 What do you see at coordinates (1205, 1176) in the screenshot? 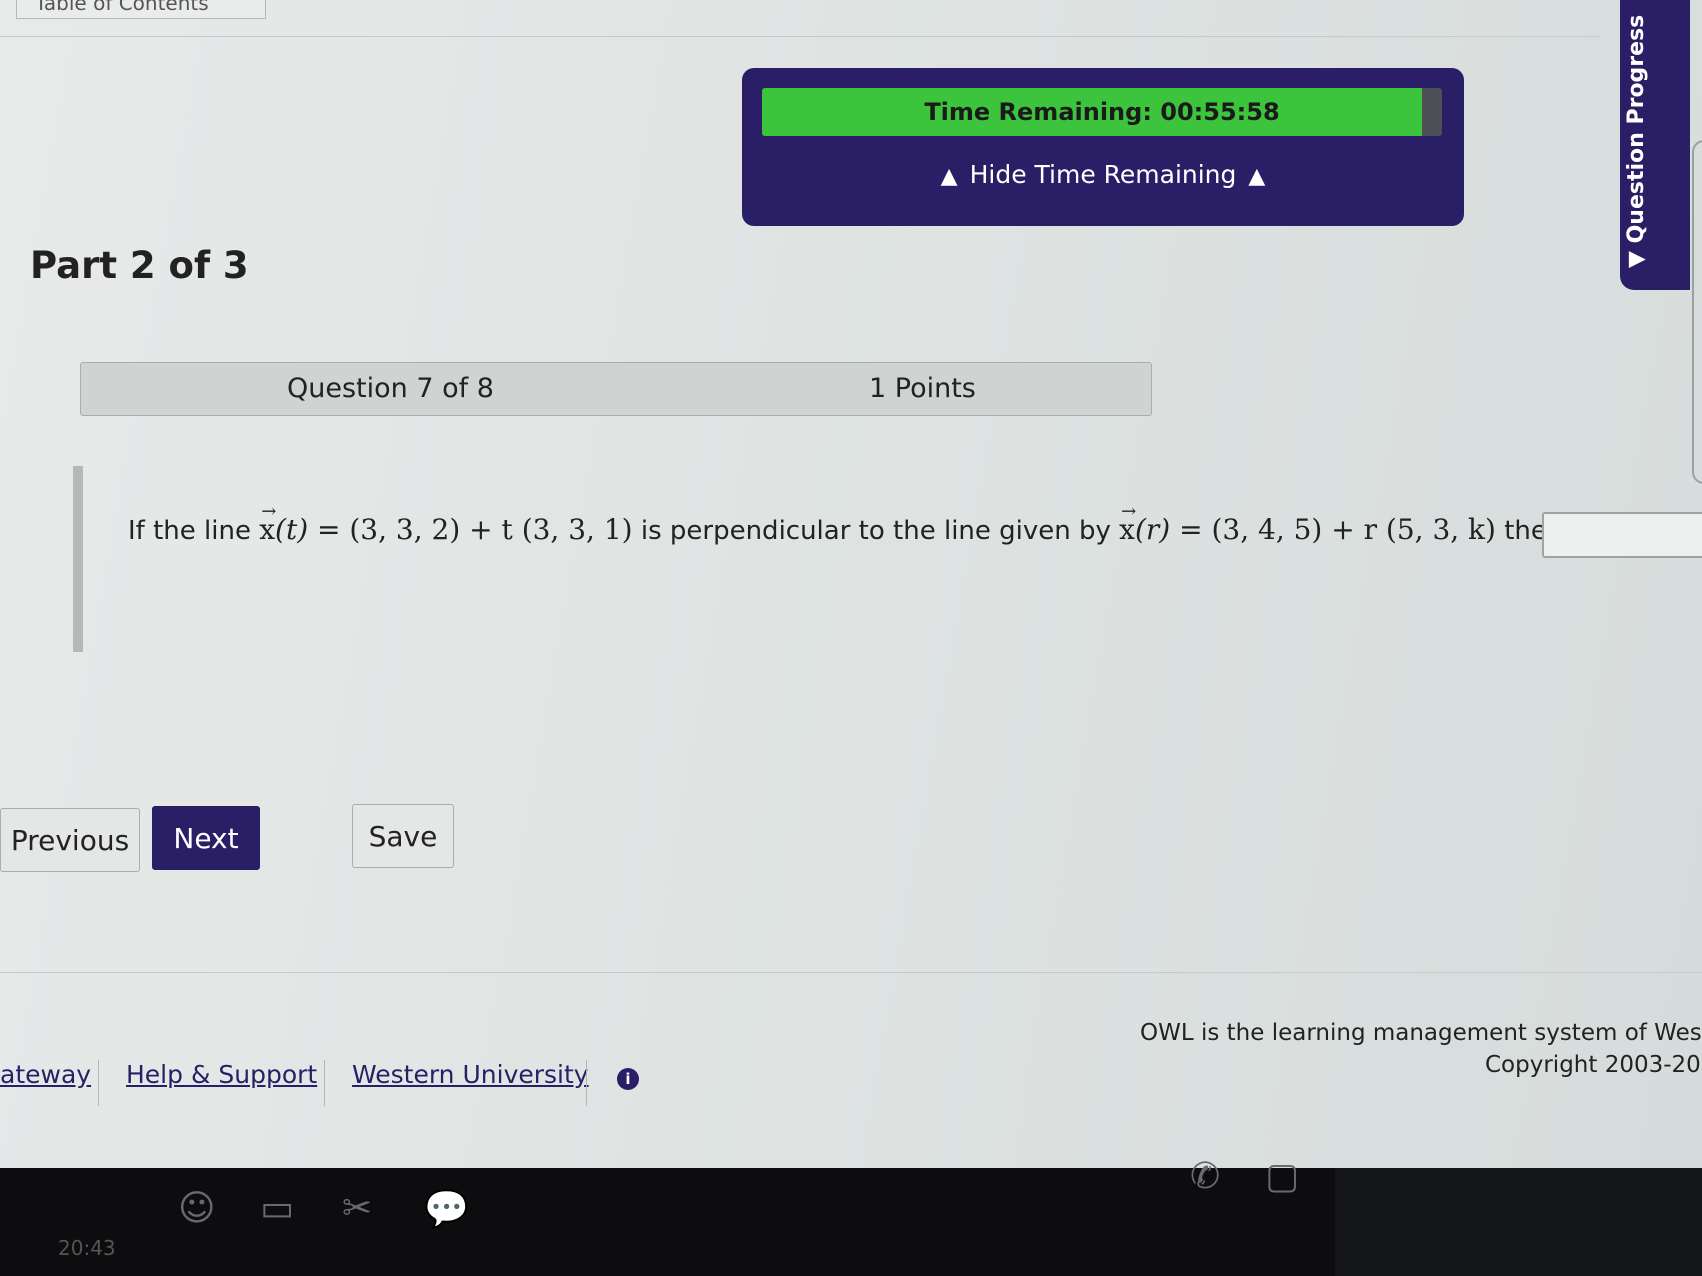
I see `phone-icon: ✆` at bounding box center [1205, 1176].